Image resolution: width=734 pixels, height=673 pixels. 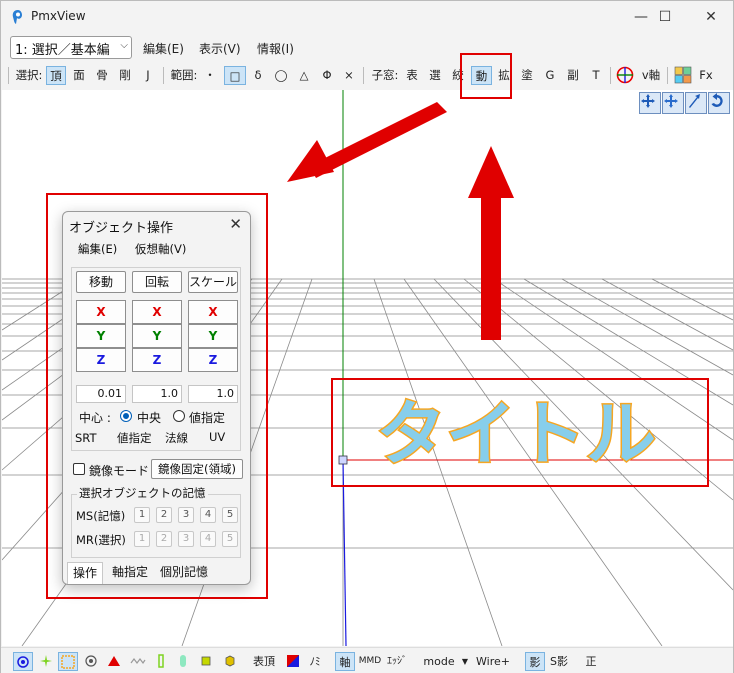 What do you see at coordinates (435, 75) in the screenshot?
I see `child-select-button: 選` at bounding box center [435, 75].